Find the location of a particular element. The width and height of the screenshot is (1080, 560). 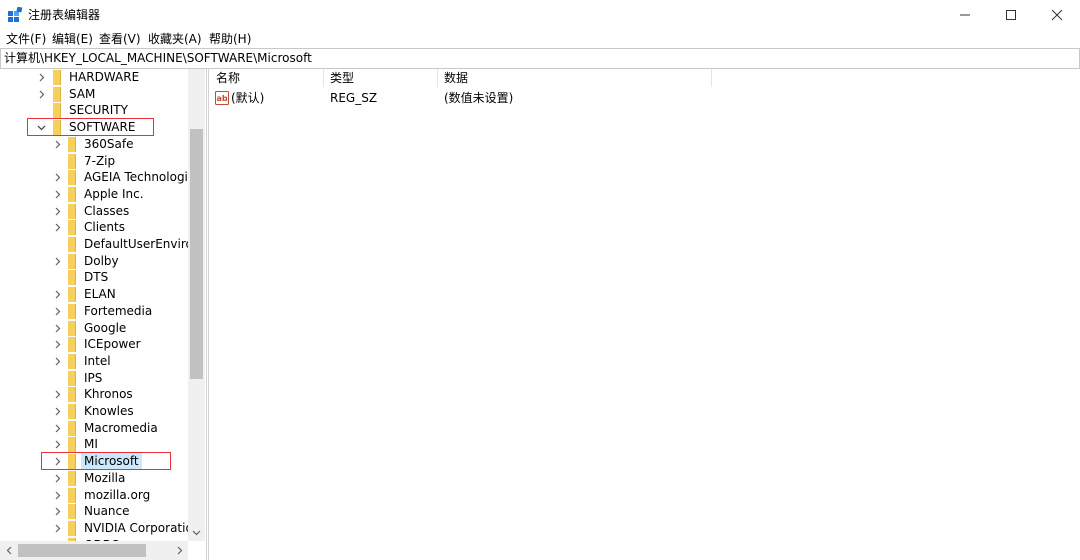

tree-item: Mozilla is located at coordinates (94, 478).